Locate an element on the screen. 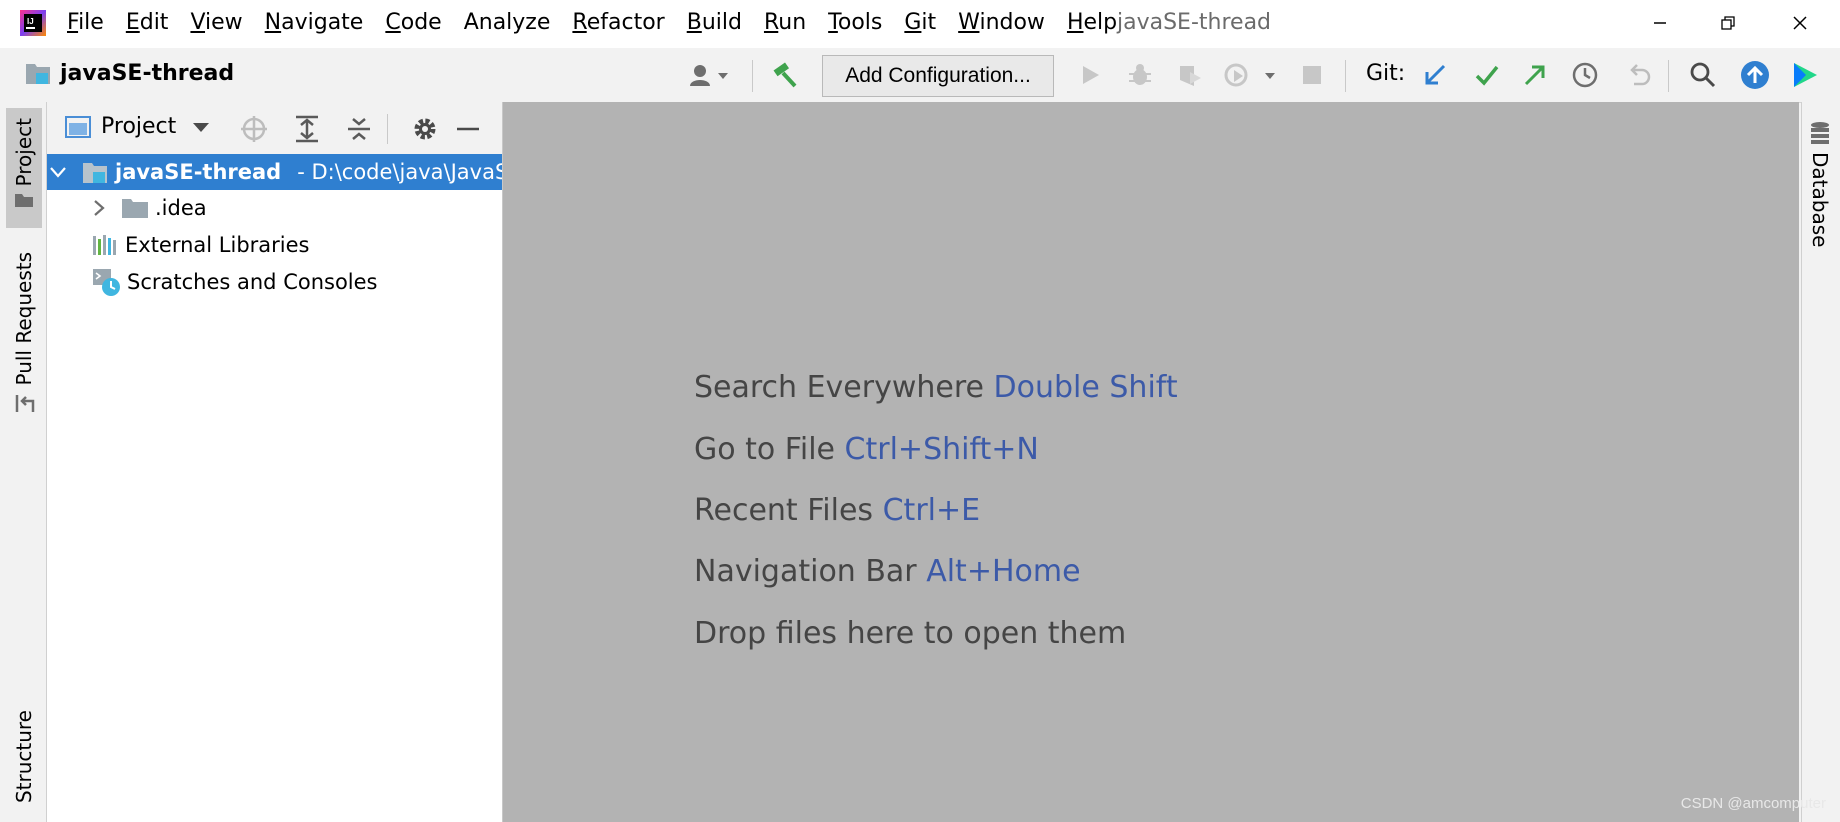  stop-button is located at coordinates (1312, 75).